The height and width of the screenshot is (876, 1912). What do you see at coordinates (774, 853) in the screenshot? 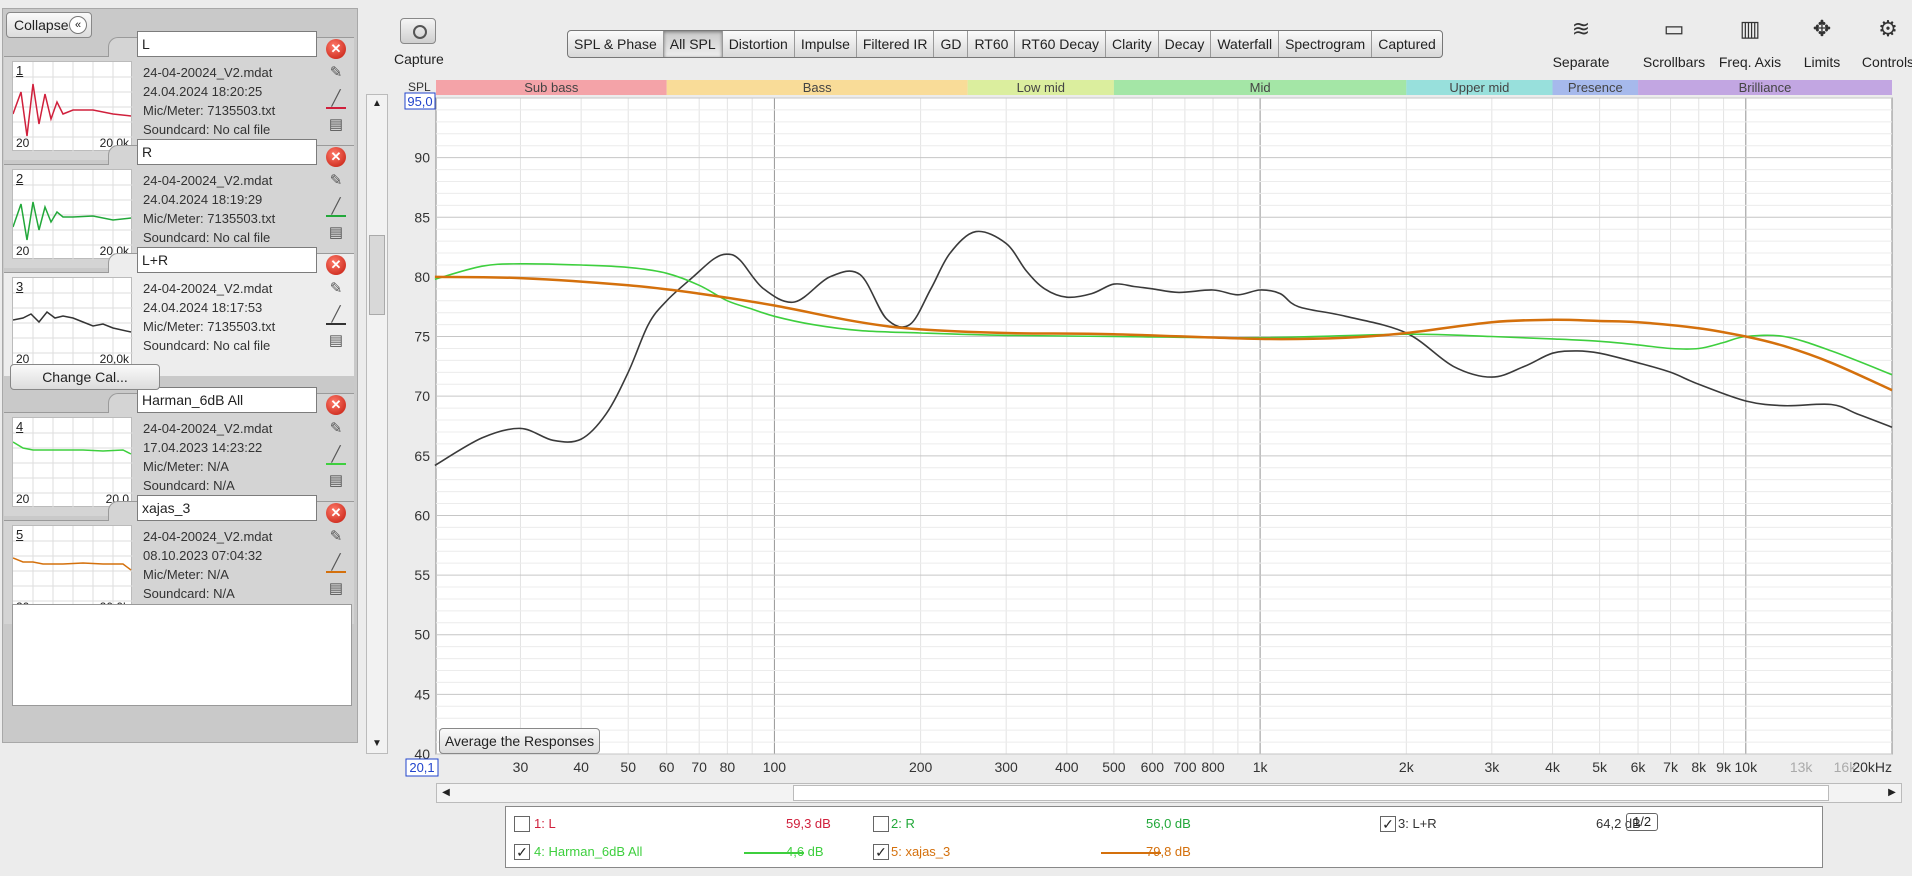
I see `trace-line-sample` at bounding box center [774, 853].